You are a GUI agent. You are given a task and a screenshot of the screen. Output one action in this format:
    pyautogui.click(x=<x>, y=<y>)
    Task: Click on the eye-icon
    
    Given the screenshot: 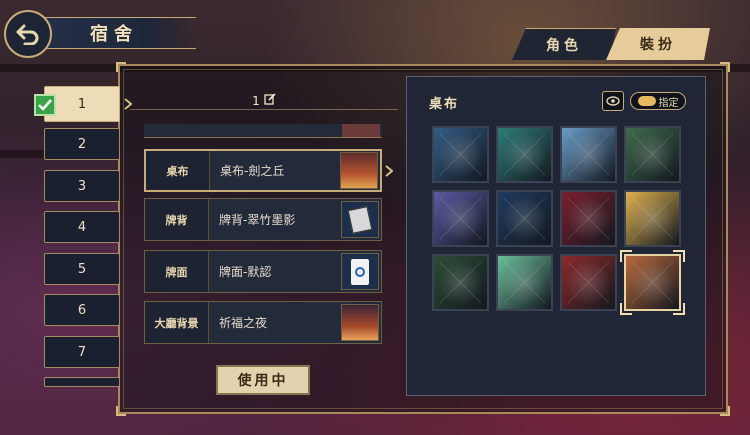 What is the action you would take?
    pyautogui.click(x=613, y=101)
    